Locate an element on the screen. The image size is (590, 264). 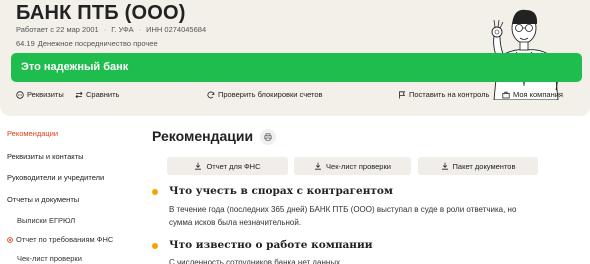
documents-package-button: Пакет документов is located at coordinates (478, 166).